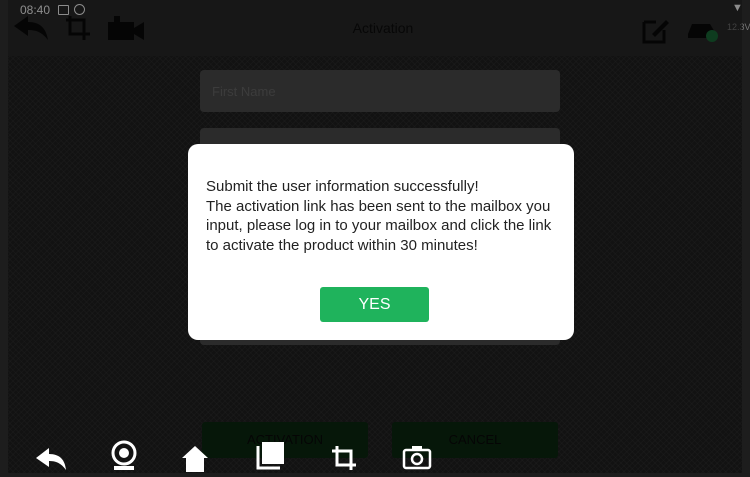  What do you see at coordinates (375, 456) in the screenshot?
I see `bottom-nav` at bounding box center [375, 456].